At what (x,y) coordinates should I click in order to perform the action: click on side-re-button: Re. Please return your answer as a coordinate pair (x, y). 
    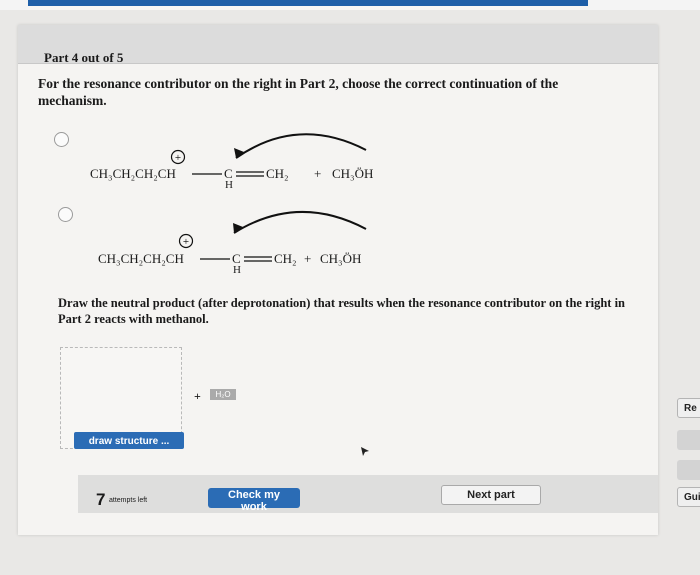
    Looking at the image, I should click on (688, 408).